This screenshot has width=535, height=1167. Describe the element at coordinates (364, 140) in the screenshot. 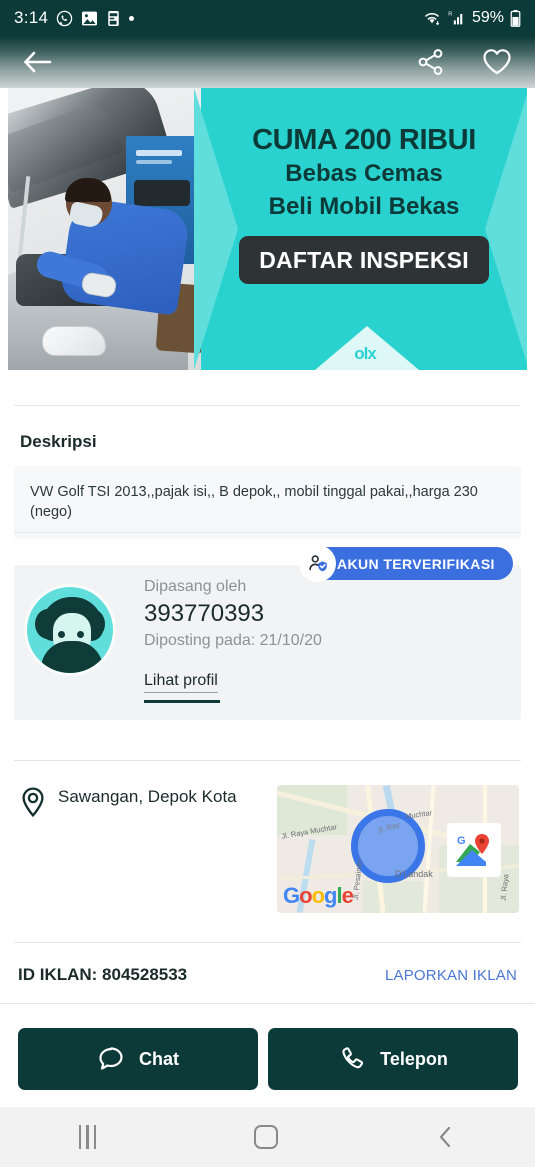

I see `banner-headline: CUMA 200 RIBUI` at that location.